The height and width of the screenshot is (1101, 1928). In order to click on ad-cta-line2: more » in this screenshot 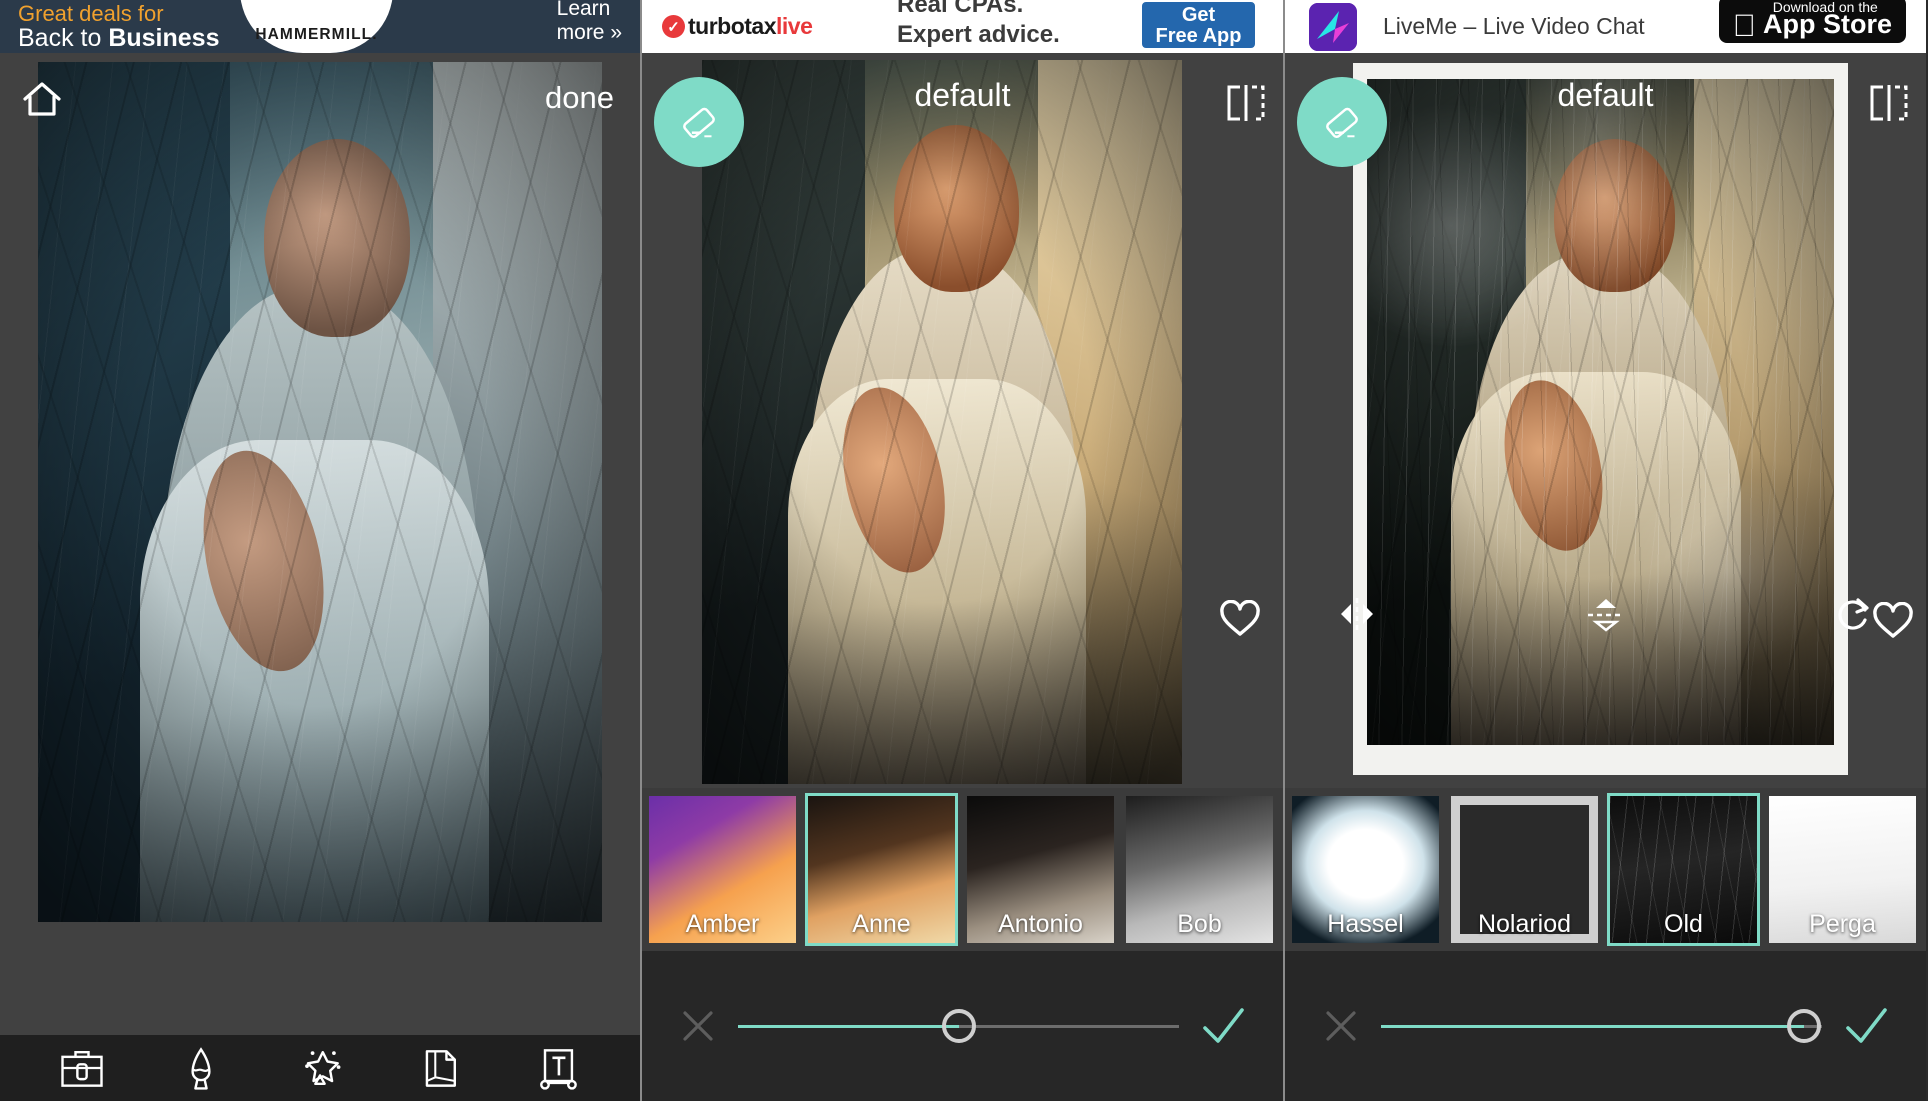, I will do `click(589, 32)`.